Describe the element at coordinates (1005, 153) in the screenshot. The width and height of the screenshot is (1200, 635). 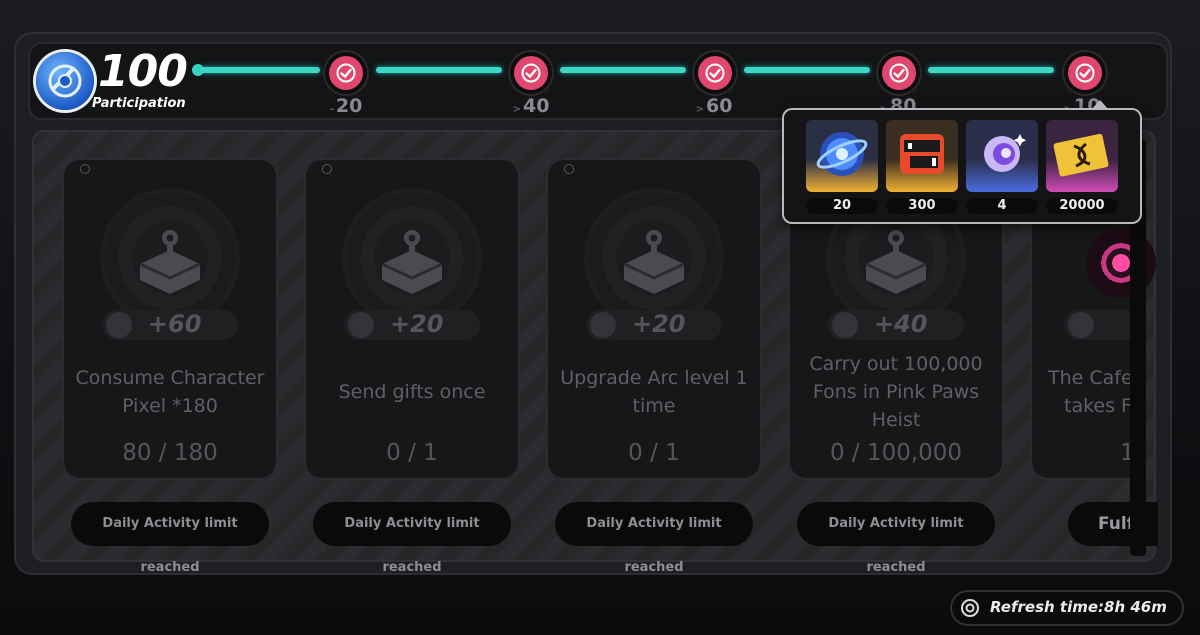
I see `purple-orb-icon` at that location.